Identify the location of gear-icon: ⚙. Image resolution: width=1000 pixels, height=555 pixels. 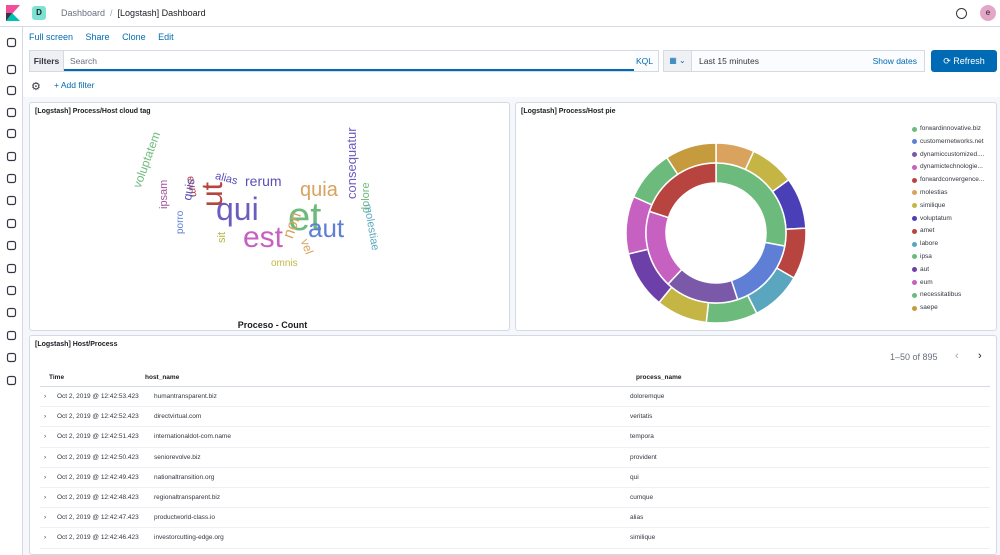
(36, 86).